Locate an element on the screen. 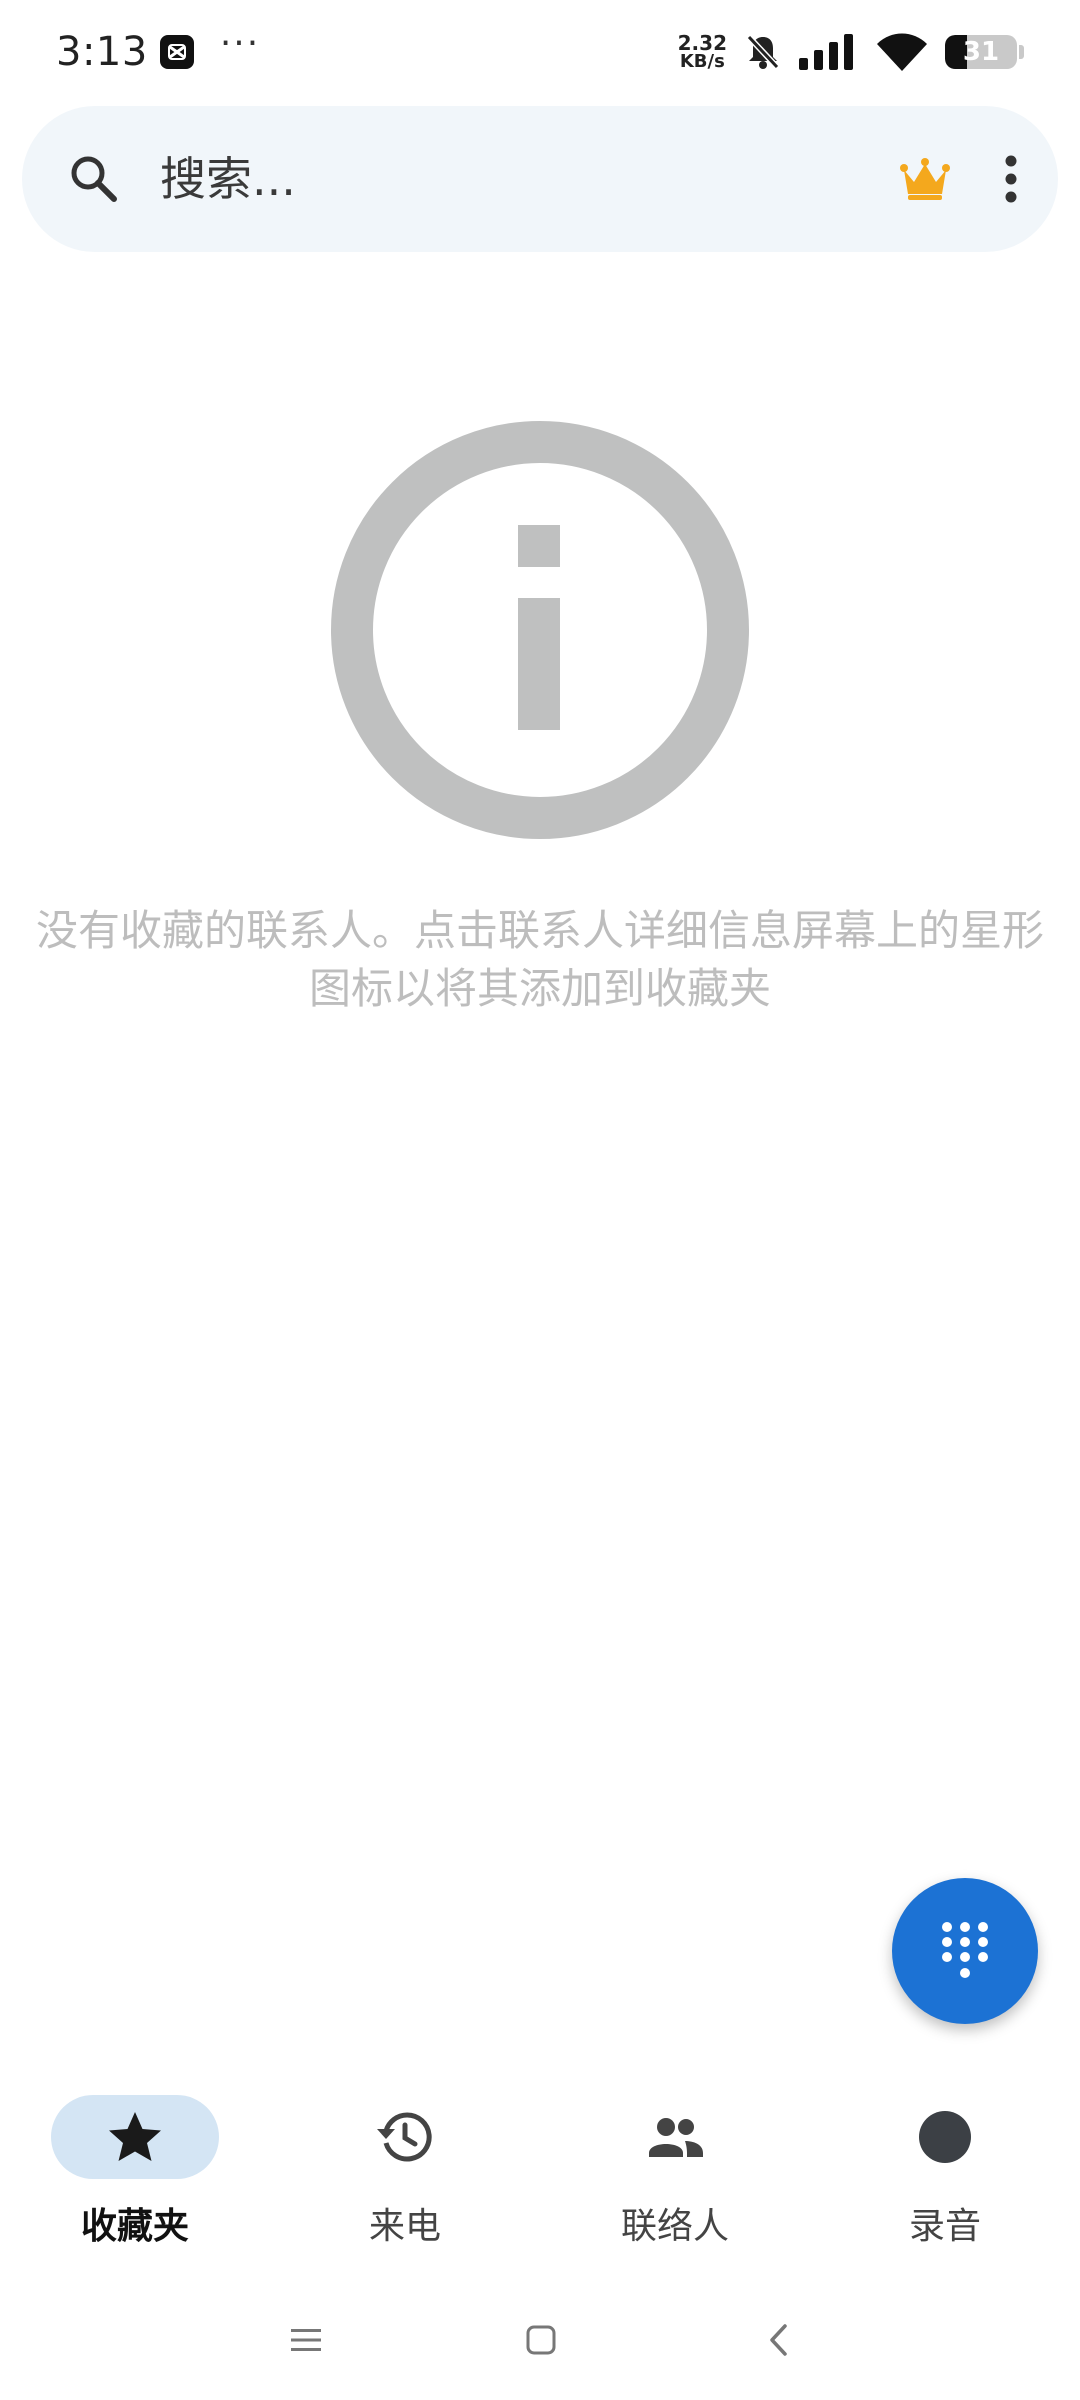  people-icon is located at coordinates (676, 2137).